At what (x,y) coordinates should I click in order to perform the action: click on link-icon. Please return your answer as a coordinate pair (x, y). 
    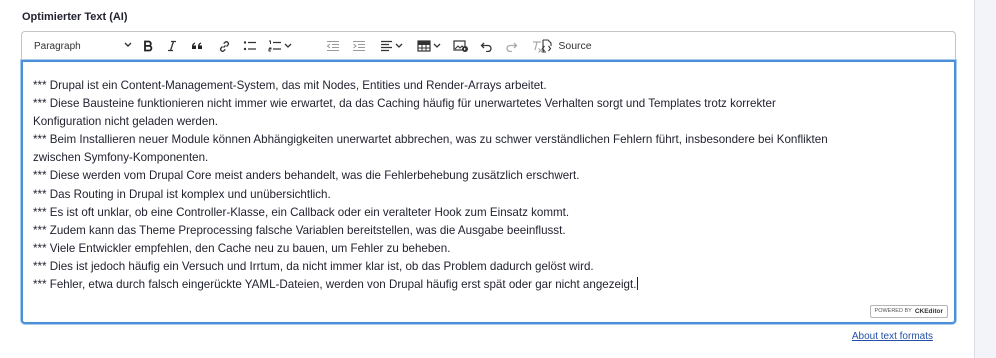
    Looking at the image, I should click on (224, 46).